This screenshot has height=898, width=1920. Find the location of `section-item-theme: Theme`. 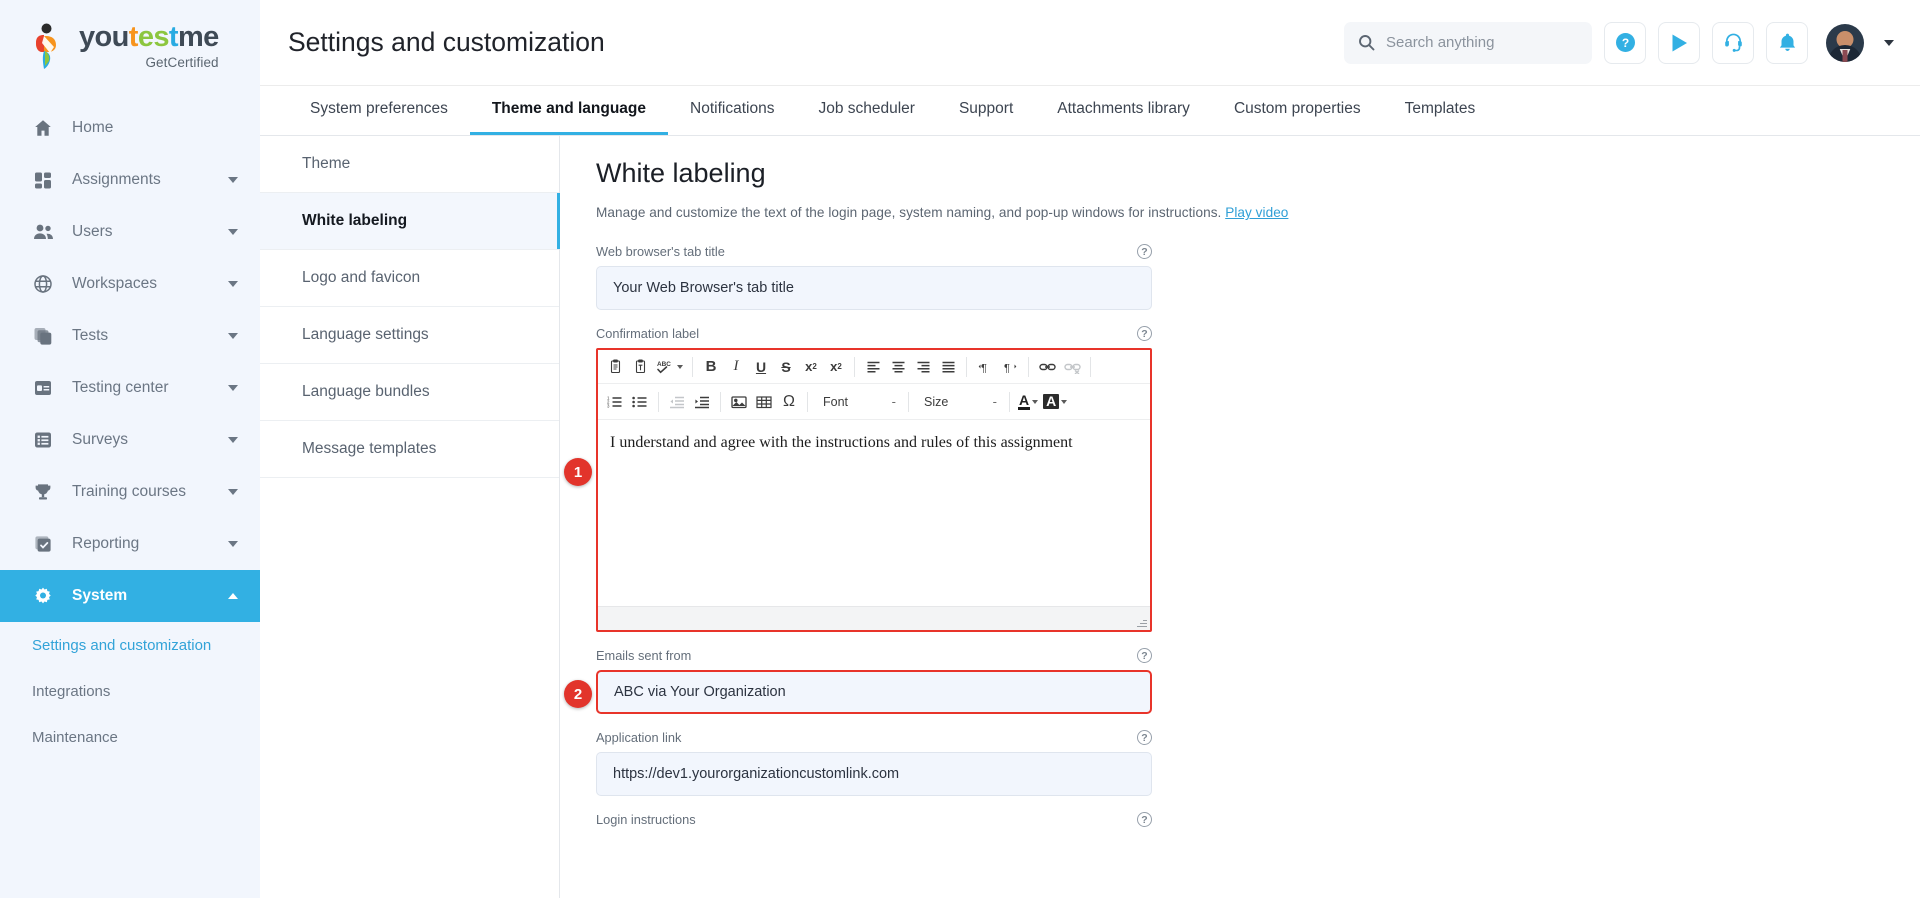

section-item-theme: Theme is located at coordinates (409, 164).